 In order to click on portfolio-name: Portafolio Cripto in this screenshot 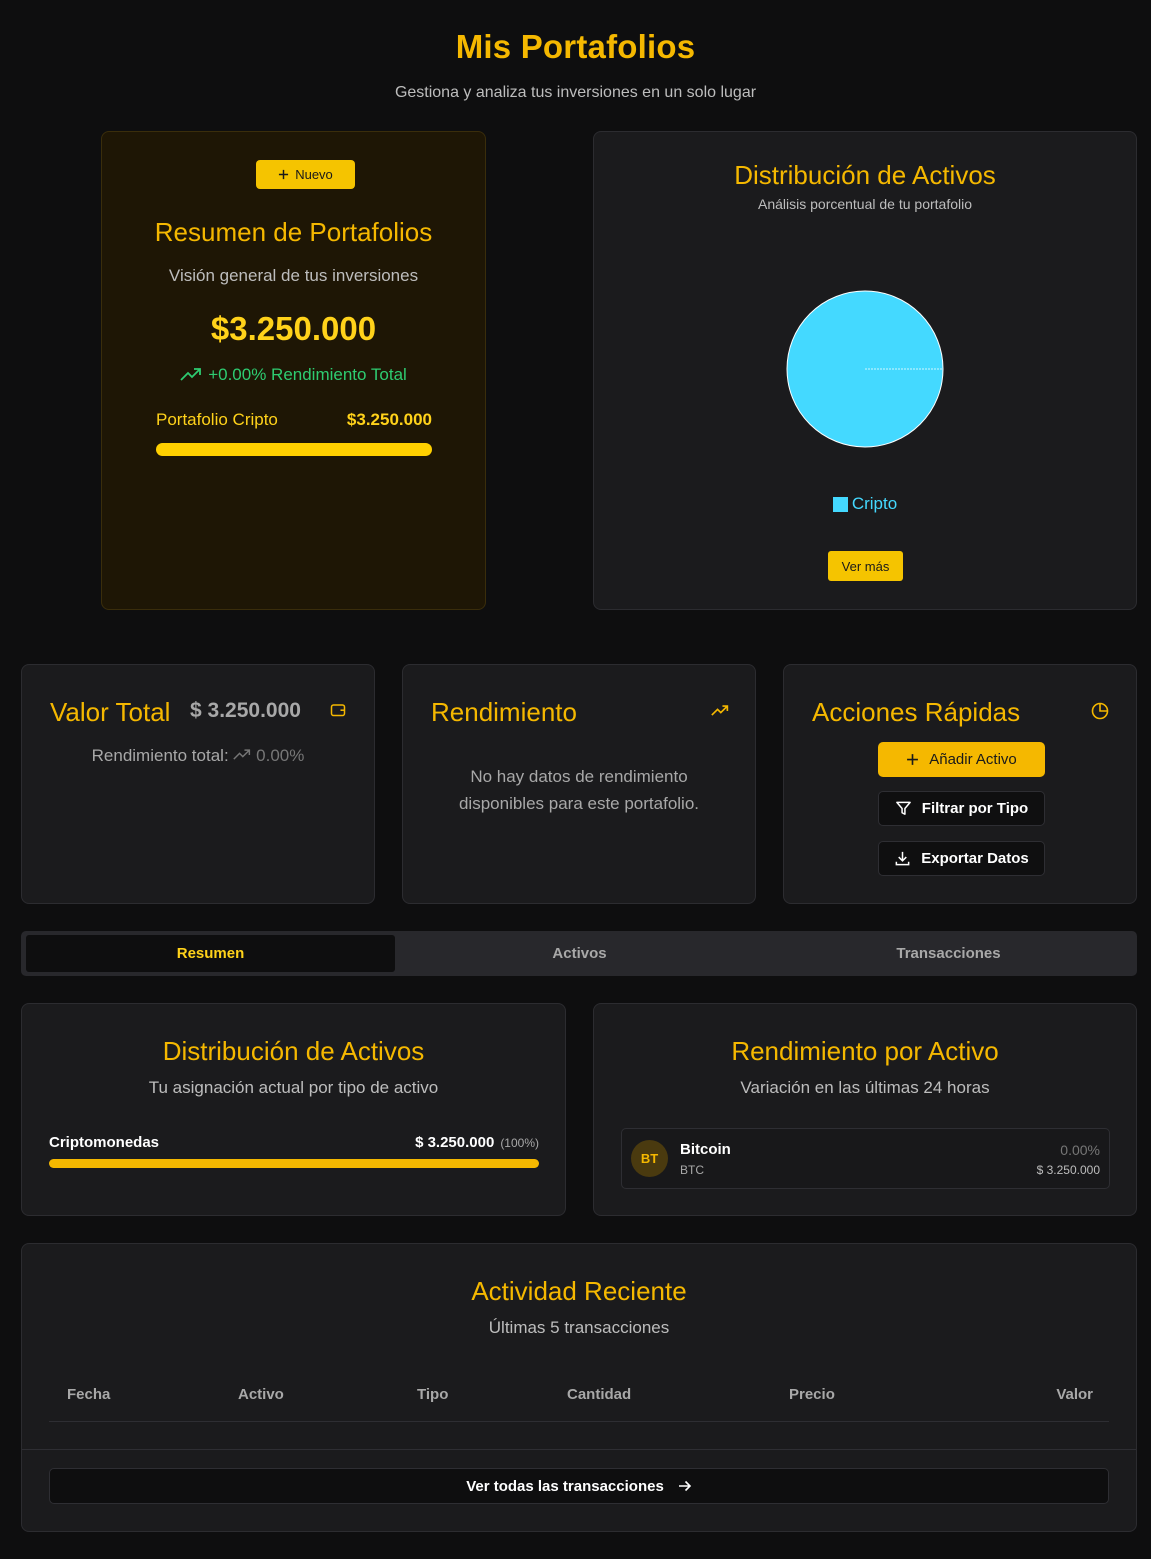, I will do `click(217, 419)`.